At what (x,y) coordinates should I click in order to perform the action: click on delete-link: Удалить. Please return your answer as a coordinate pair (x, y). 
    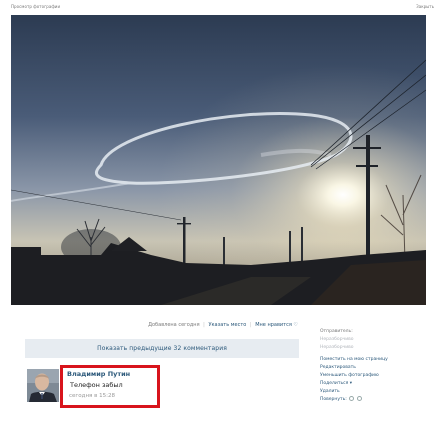
    Looking at the image, I should click on (375, 392).